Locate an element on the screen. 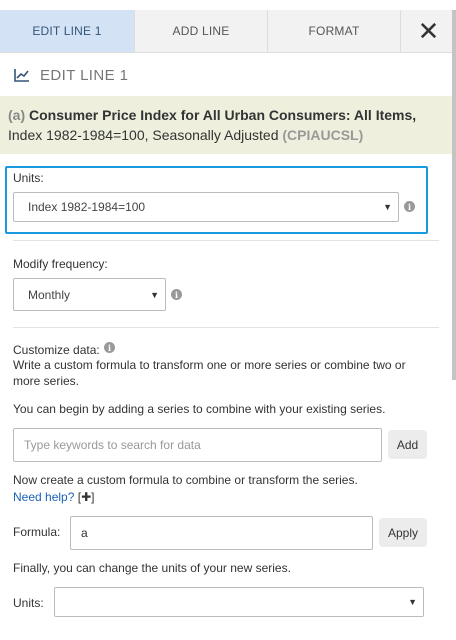 This screenshot has height=640, width=456. new-units-select: ▼ is located at coordinates (239, 602).